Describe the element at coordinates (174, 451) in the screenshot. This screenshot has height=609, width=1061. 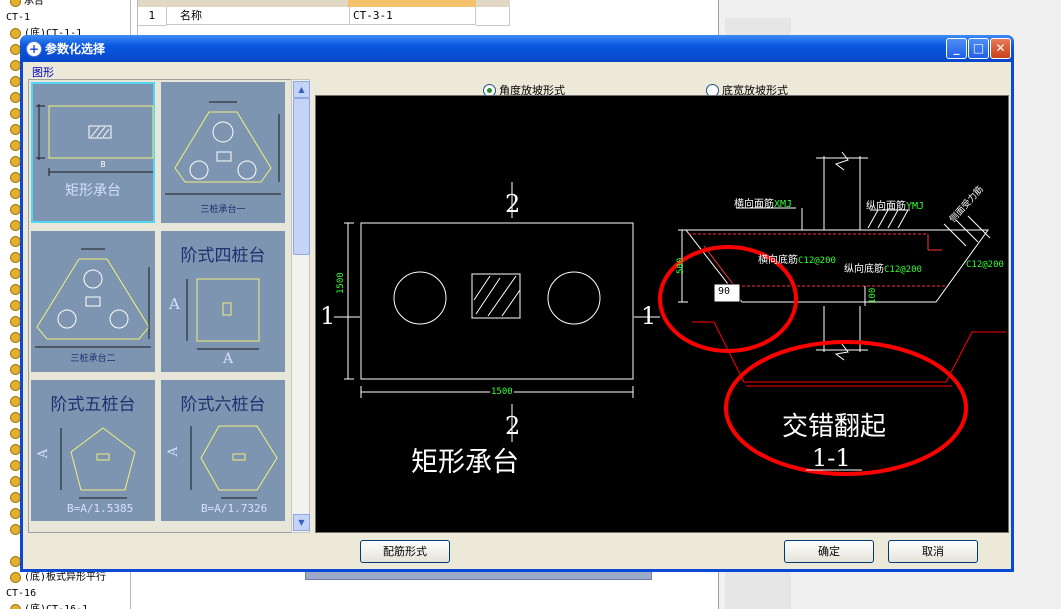
I see `step-six-dim-left: A` at that location.